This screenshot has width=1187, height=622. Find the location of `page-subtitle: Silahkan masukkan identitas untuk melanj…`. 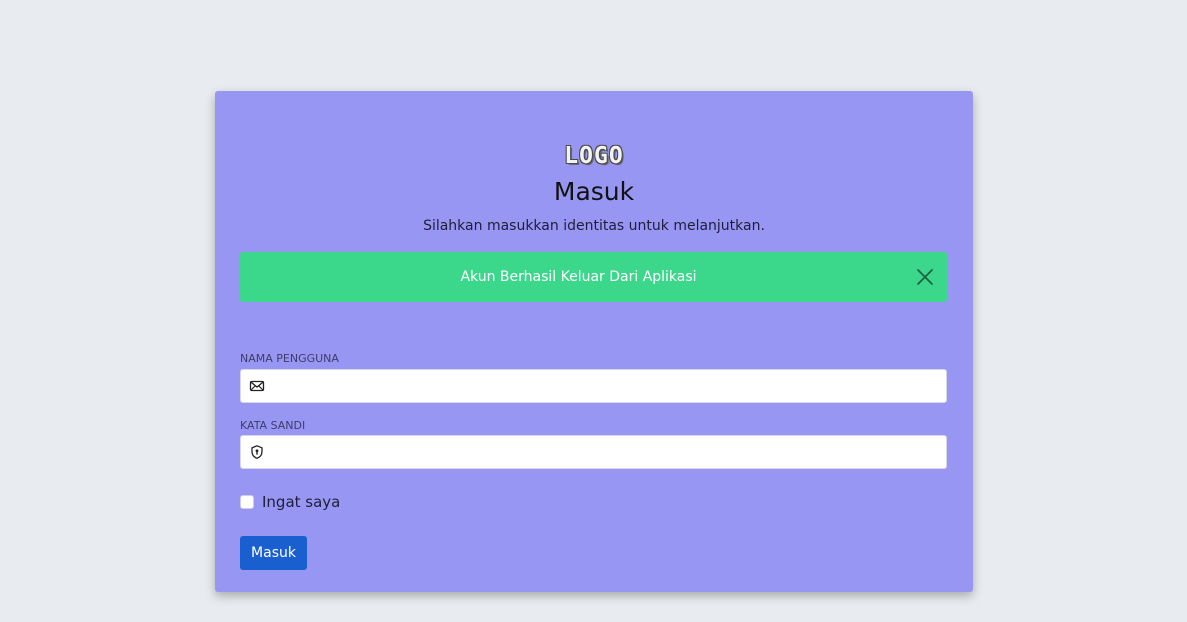

page-subtitle: Silahkan masukkan identitas untuk melanj… is located at coordinates (594, 226).